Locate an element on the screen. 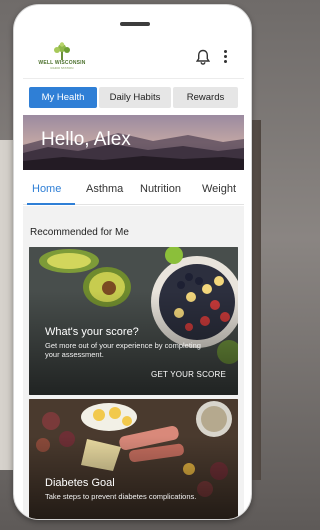  tab-asthma: Asthma is located at coordinates (104, 189).